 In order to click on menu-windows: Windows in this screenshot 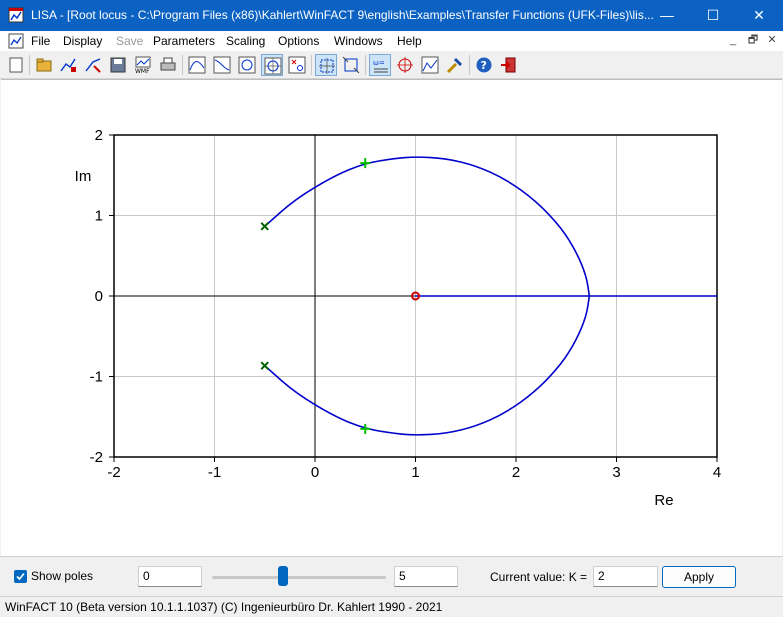, I will do `click(358, 41)`.